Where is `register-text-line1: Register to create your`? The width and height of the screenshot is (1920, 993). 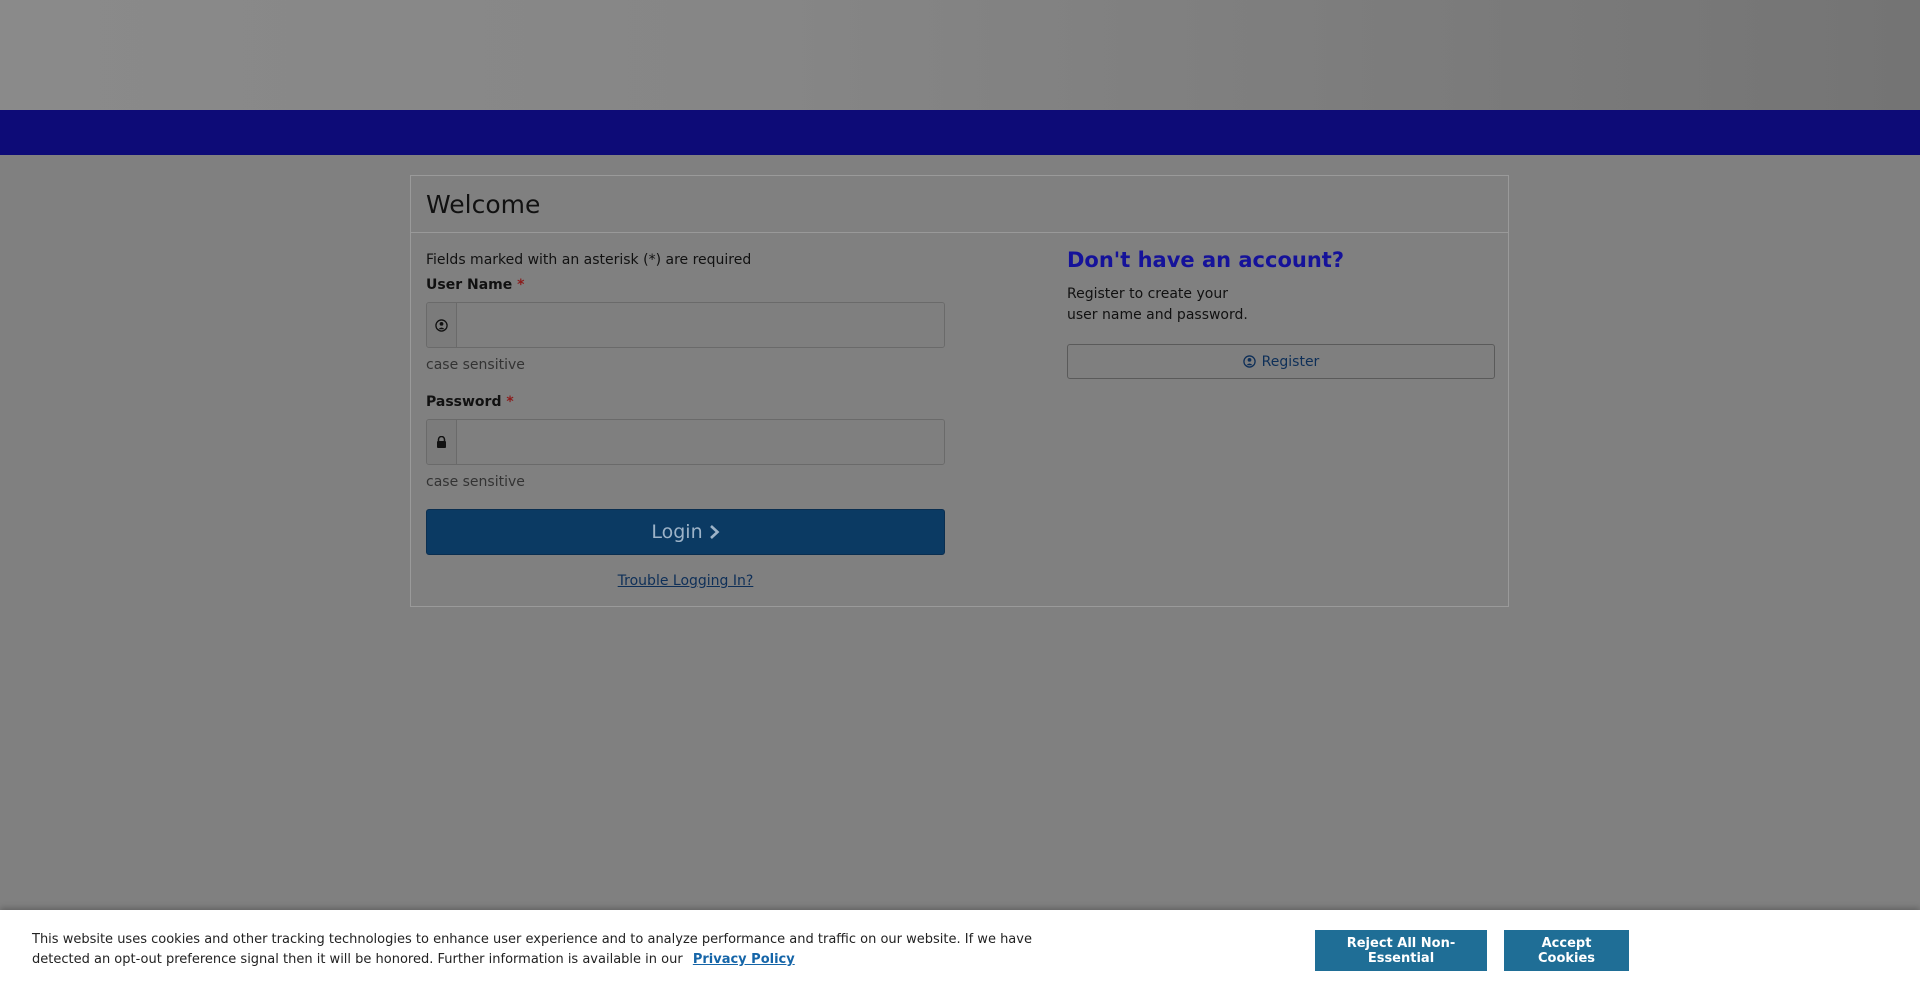
register-text-line1: Register to create your is located at coordinates (1147, 294).